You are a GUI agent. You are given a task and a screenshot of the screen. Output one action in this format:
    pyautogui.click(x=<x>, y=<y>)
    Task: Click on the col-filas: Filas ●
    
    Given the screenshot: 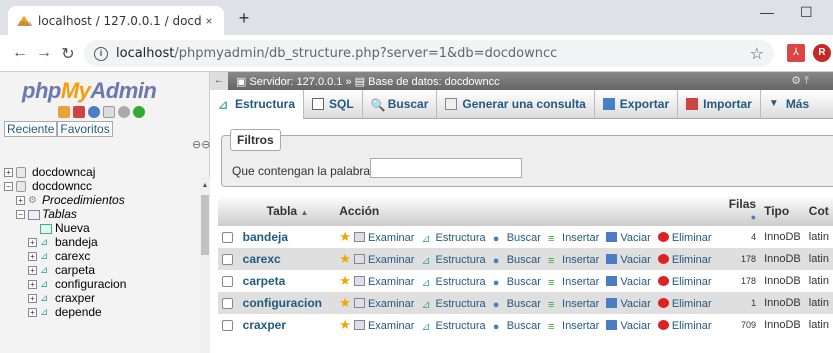 What is the action you would take?
    pyautogui.click(x=742, y=210)
    